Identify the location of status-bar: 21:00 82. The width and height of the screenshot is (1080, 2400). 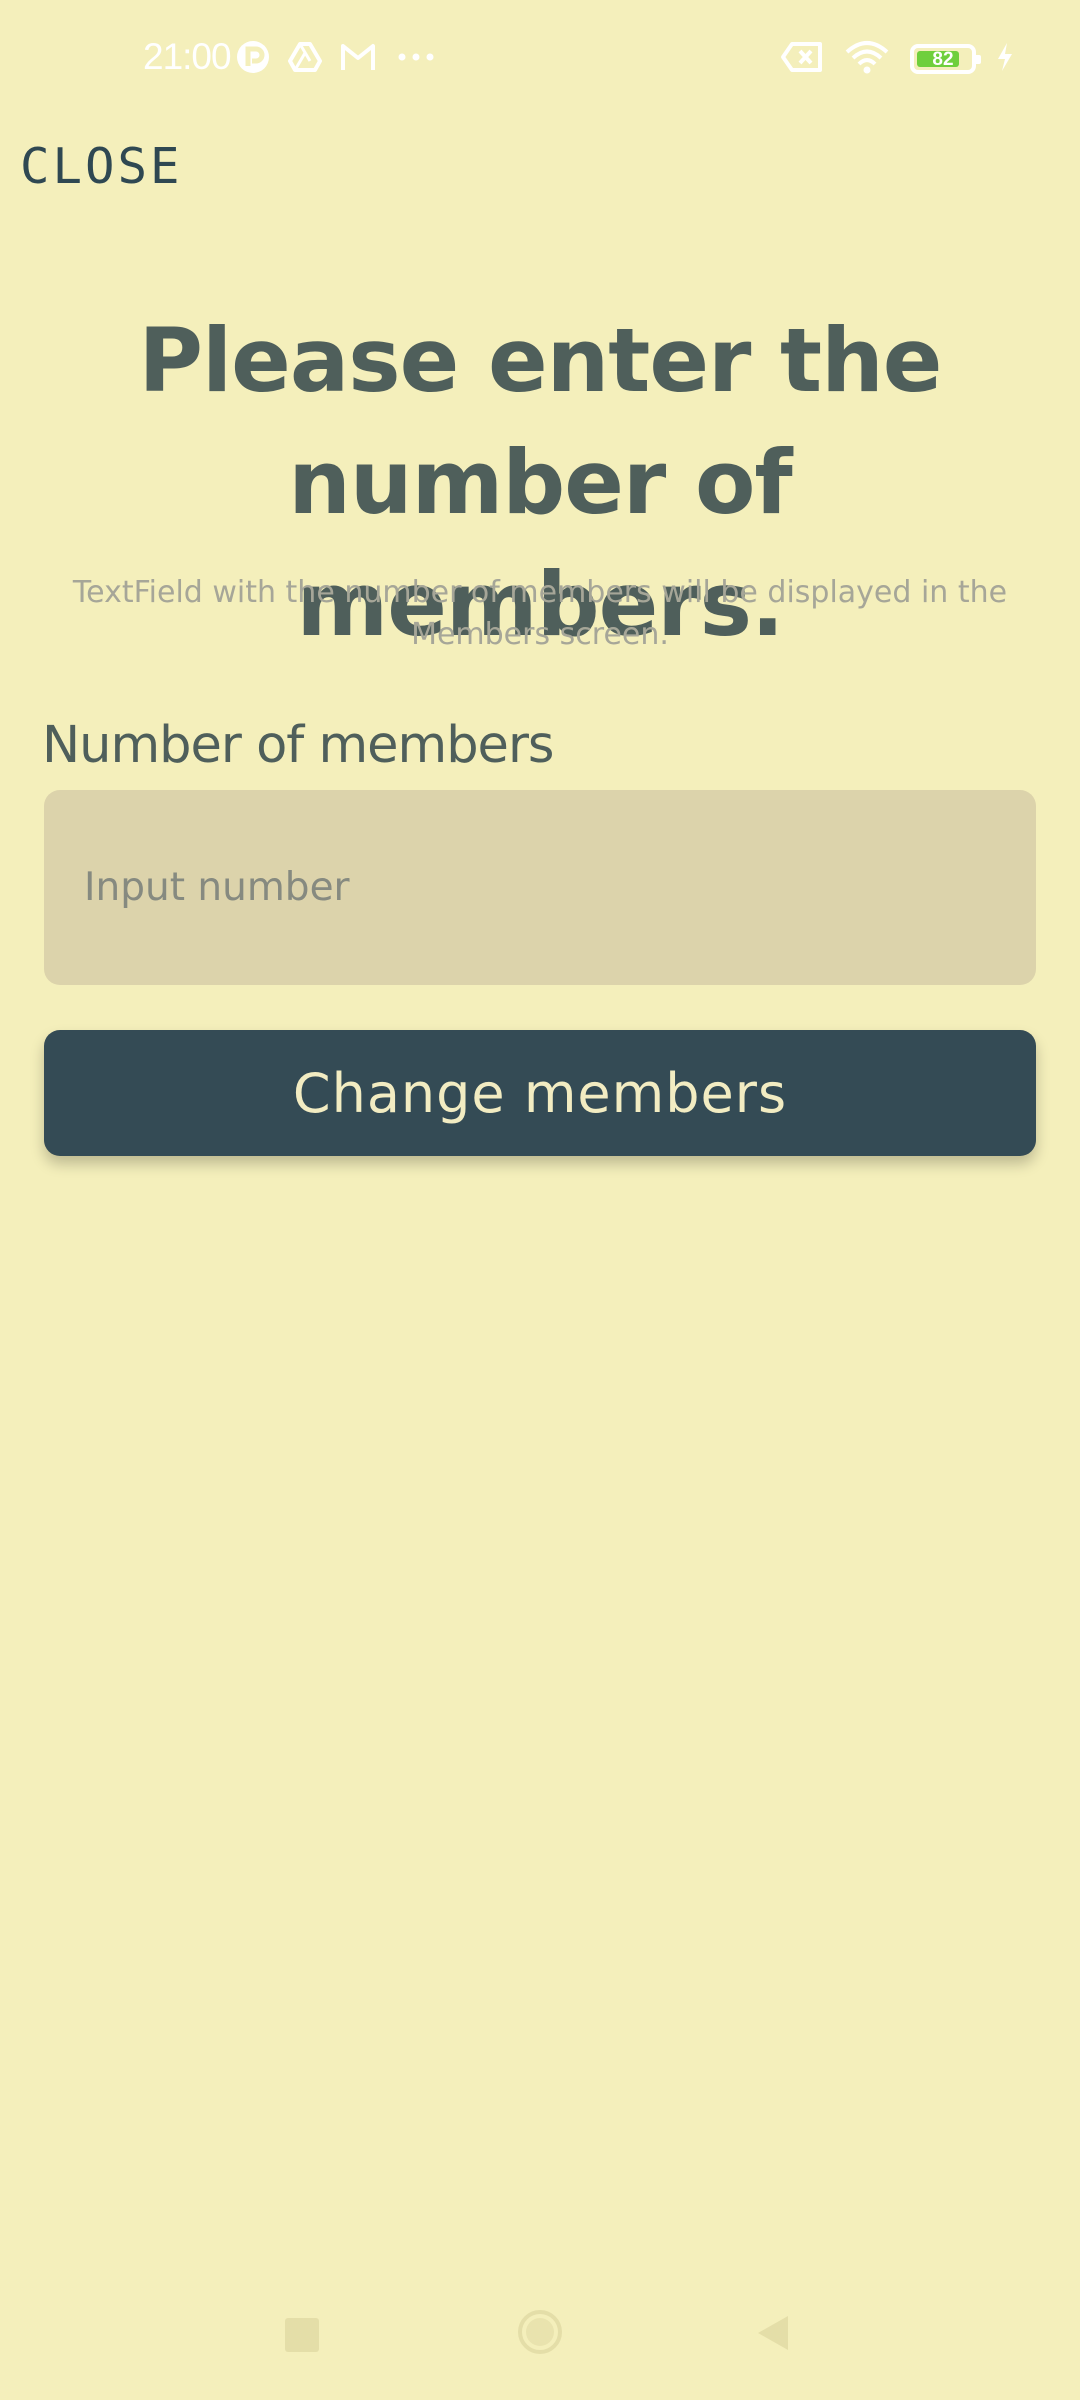
(540, 60).